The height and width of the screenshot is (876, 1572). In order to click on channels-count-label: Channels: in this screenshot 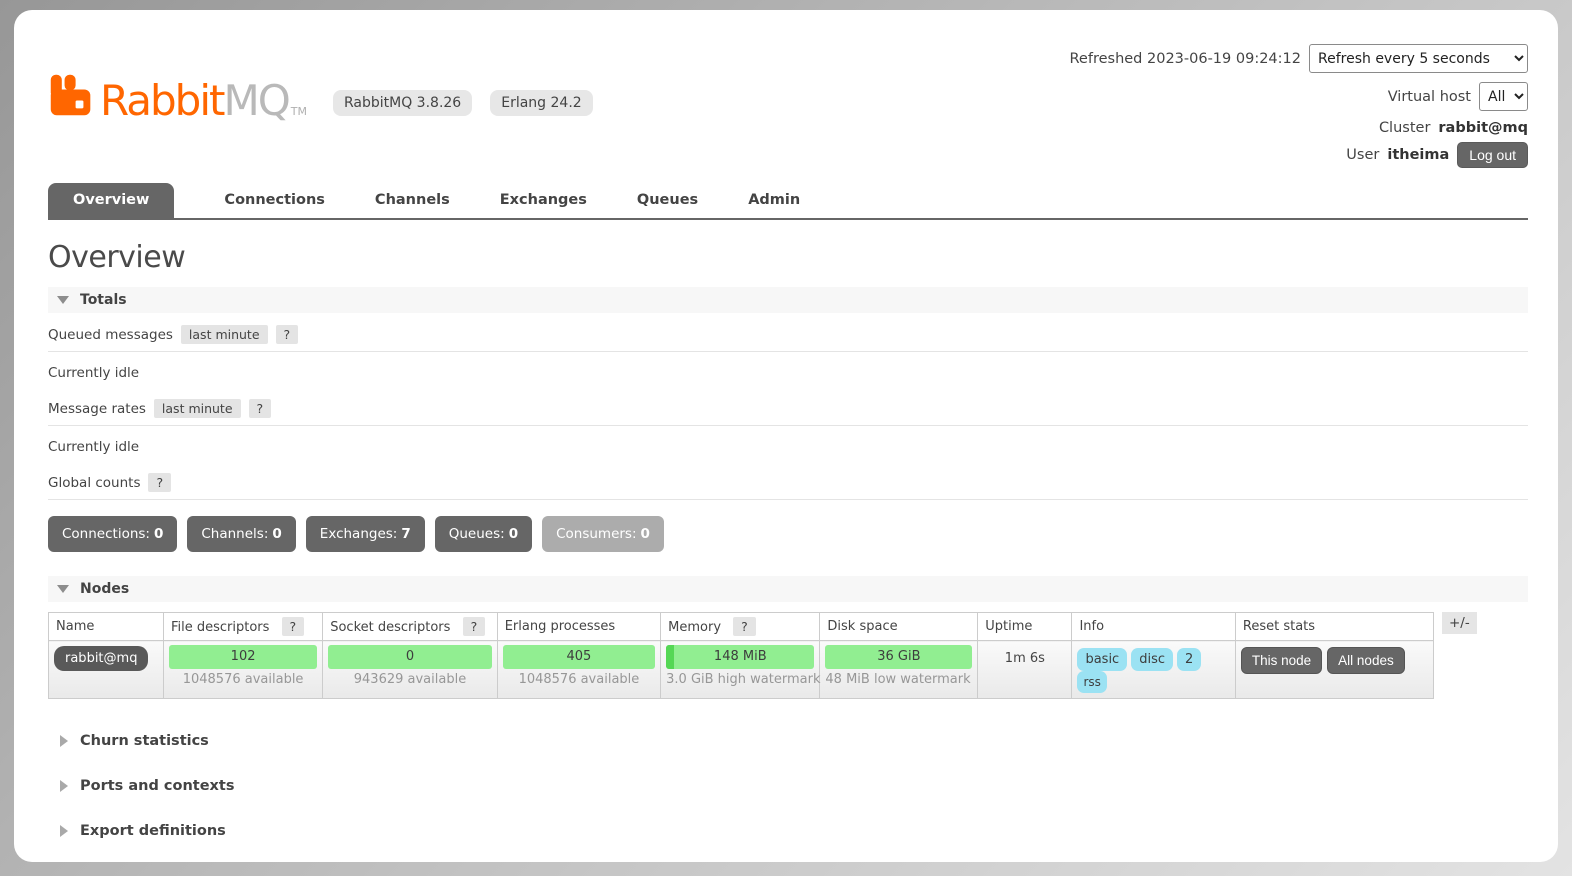, I will do `click(235, 534)`.